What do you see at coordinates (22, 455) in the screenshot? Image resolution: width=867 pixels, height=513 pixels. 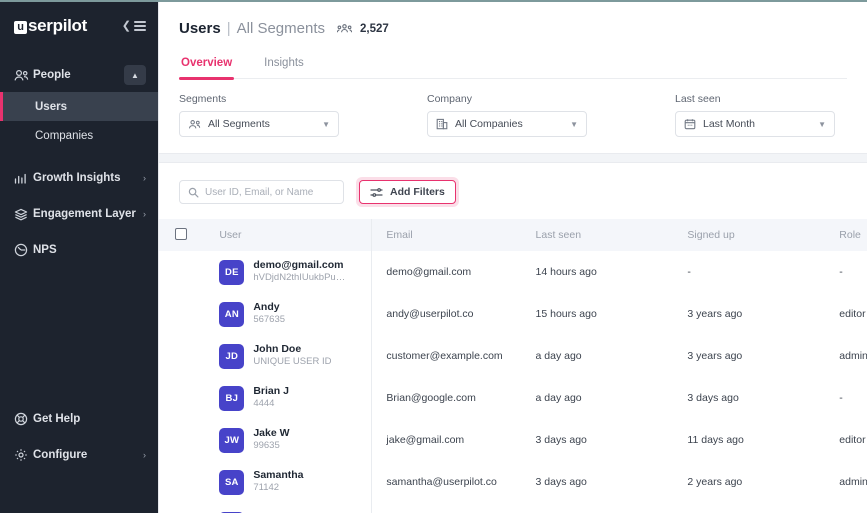 I see `gear-icon` at bounding box center [22, 455].